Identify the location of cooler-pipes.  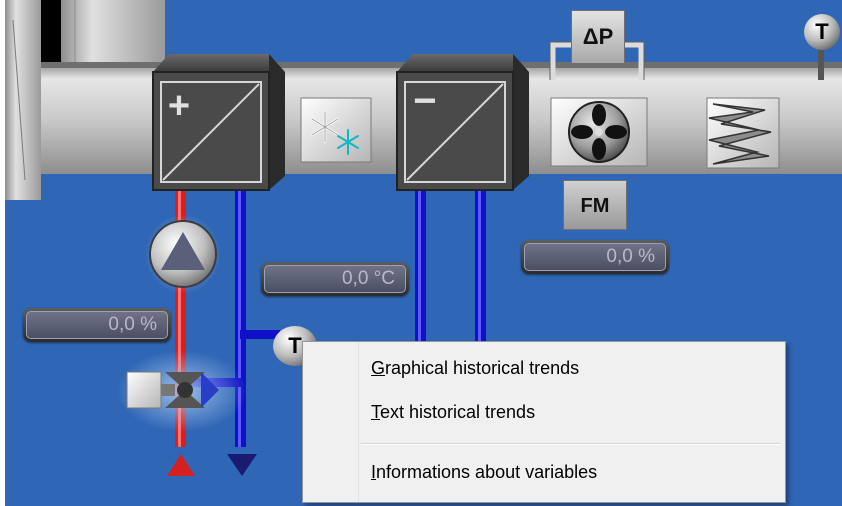
(450, 270).